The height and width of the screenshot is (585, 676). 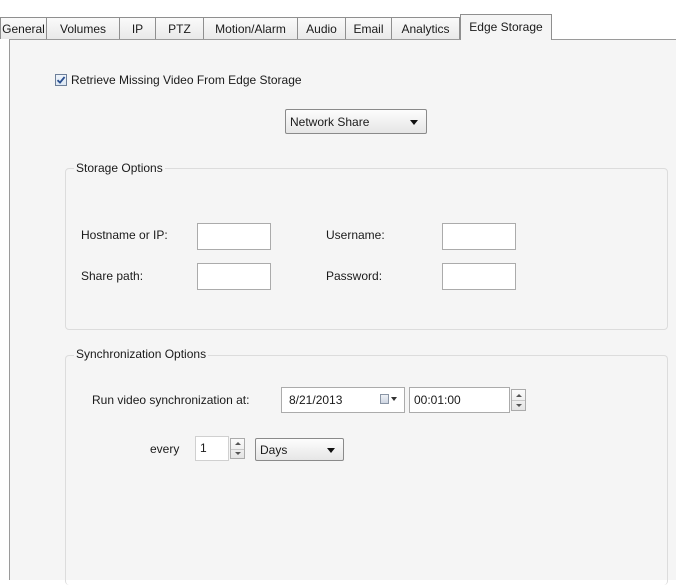 What do you see at coordinates (321, 28) in the screenshot?
I see `tab-audio: Audio` at bounding box center [321, 28].